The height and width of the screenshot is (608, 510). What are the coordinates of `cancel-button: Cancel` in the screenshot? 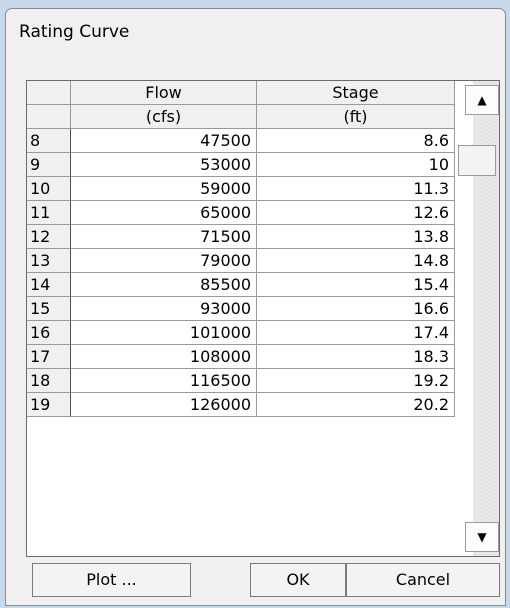 It's located at (423, 580).